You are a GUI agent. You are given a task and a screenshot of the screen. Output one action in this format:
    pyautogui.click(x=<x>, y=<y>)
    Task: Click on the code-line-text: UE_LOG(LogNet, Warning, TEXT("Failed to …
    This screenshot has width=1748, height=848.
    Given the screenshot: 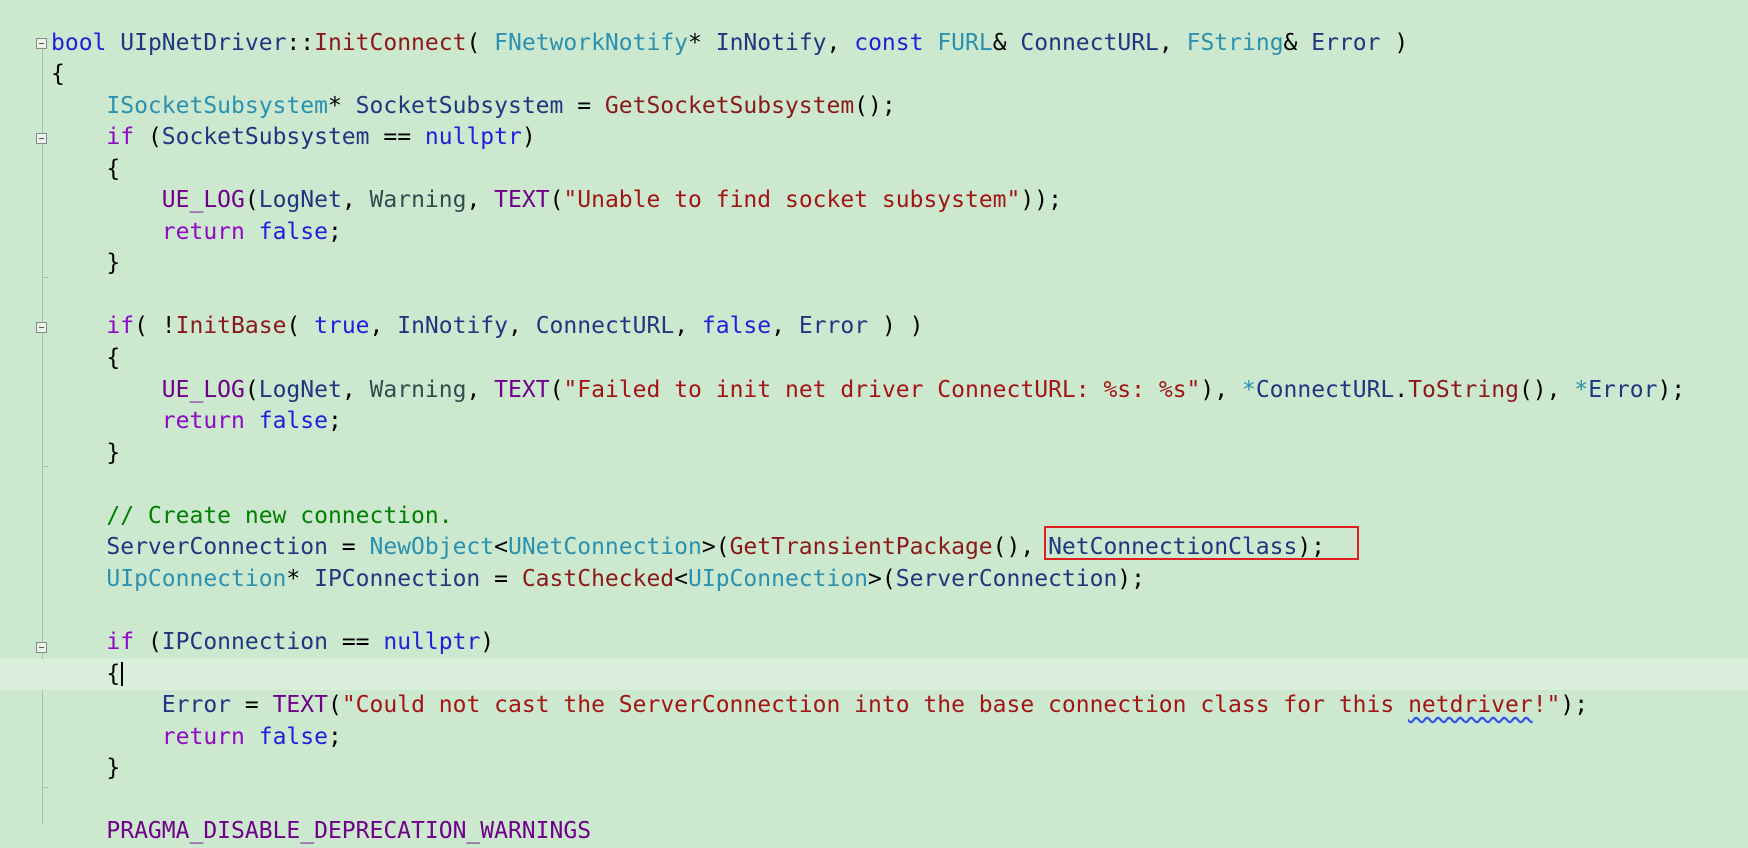 What is the action you would take?
    pyautogui.click(x=868, y=391)
    